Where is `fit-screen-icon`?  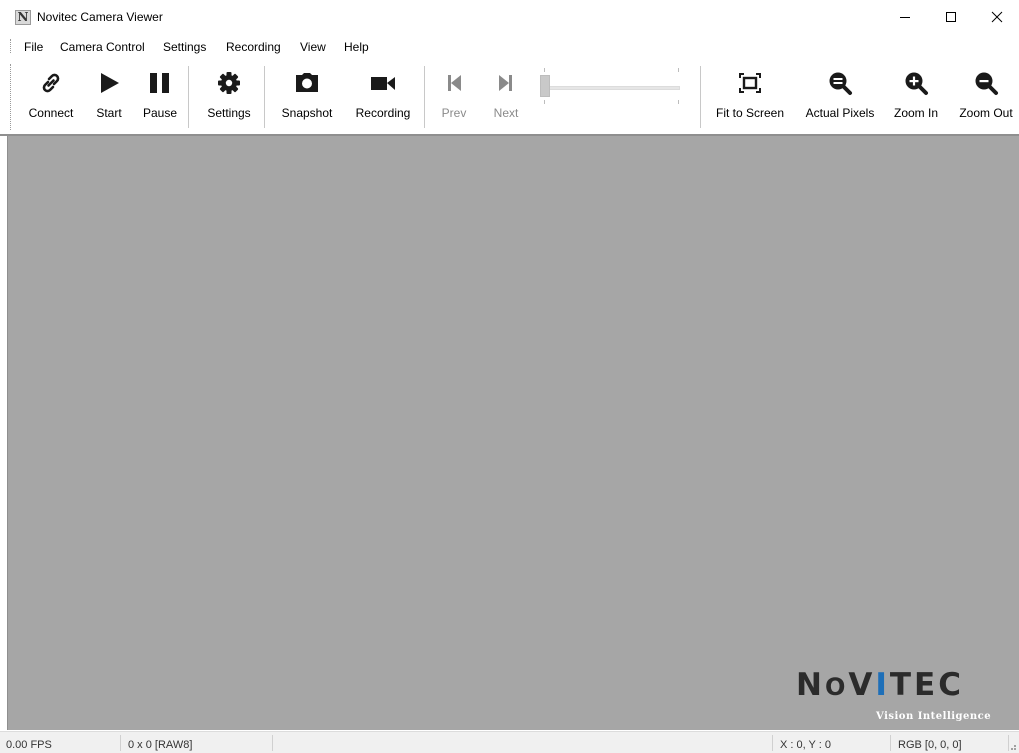 fit-screen-icon is located at coordinates (750, 83).